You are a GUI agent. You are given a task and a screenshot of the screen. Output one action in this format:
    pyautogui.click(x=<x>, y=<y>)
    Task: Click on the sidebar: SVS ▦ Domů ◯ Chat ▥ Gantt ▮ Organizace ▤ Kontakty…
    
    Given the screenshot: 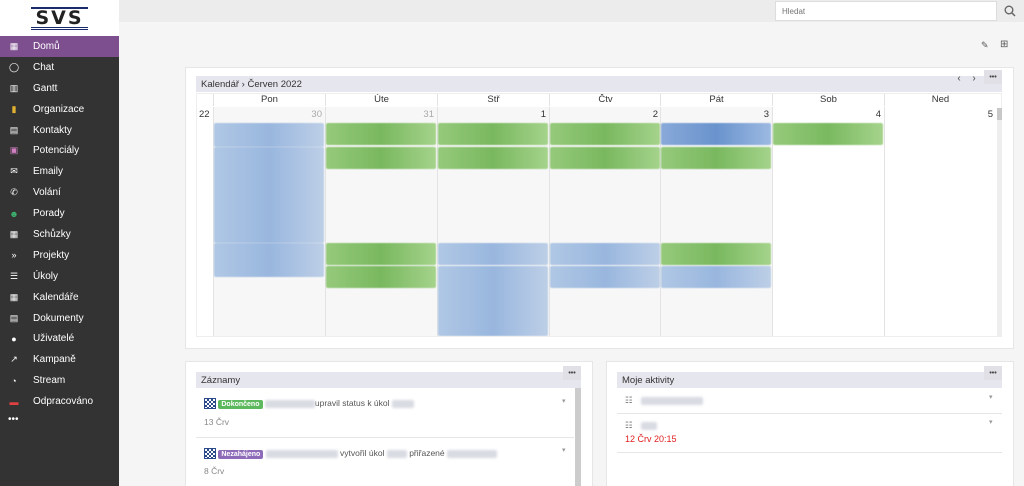 What is the action you would take?
    pyautogui.click(x=59, y=243)
    